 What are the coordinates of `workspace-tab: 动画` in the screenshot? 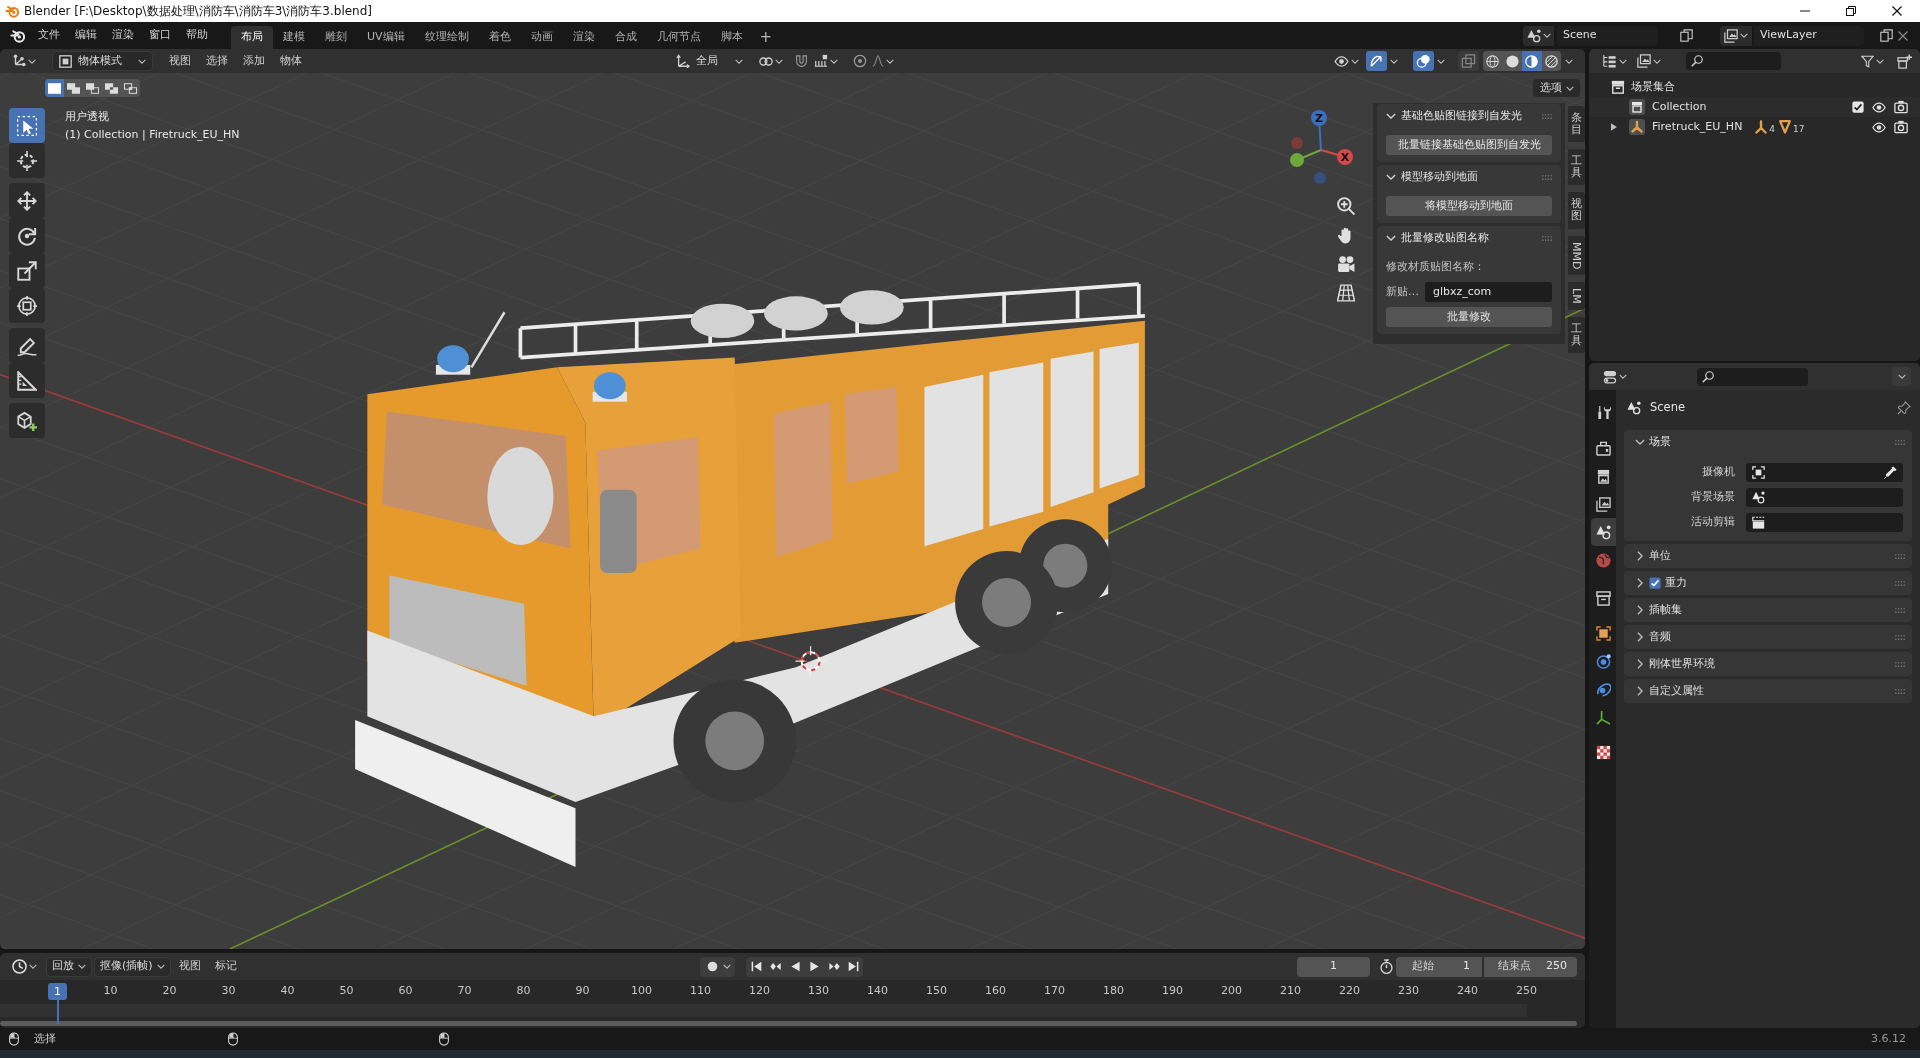 It's located at (541, 37).